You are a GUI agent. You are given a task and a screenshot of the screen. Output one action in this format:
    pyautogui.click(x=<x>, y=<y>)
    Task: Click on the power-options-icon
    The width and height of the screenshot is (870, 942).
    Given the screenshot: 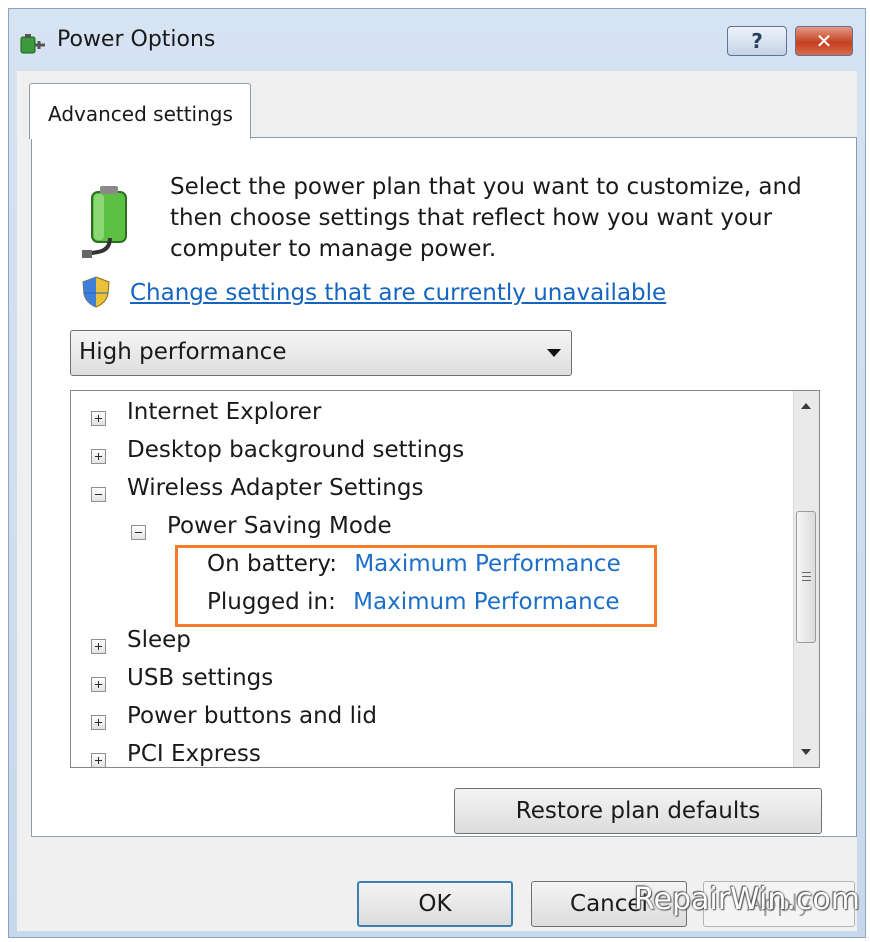 What is the action you would take?
    pyautogui.click(x=32, y=44)
    